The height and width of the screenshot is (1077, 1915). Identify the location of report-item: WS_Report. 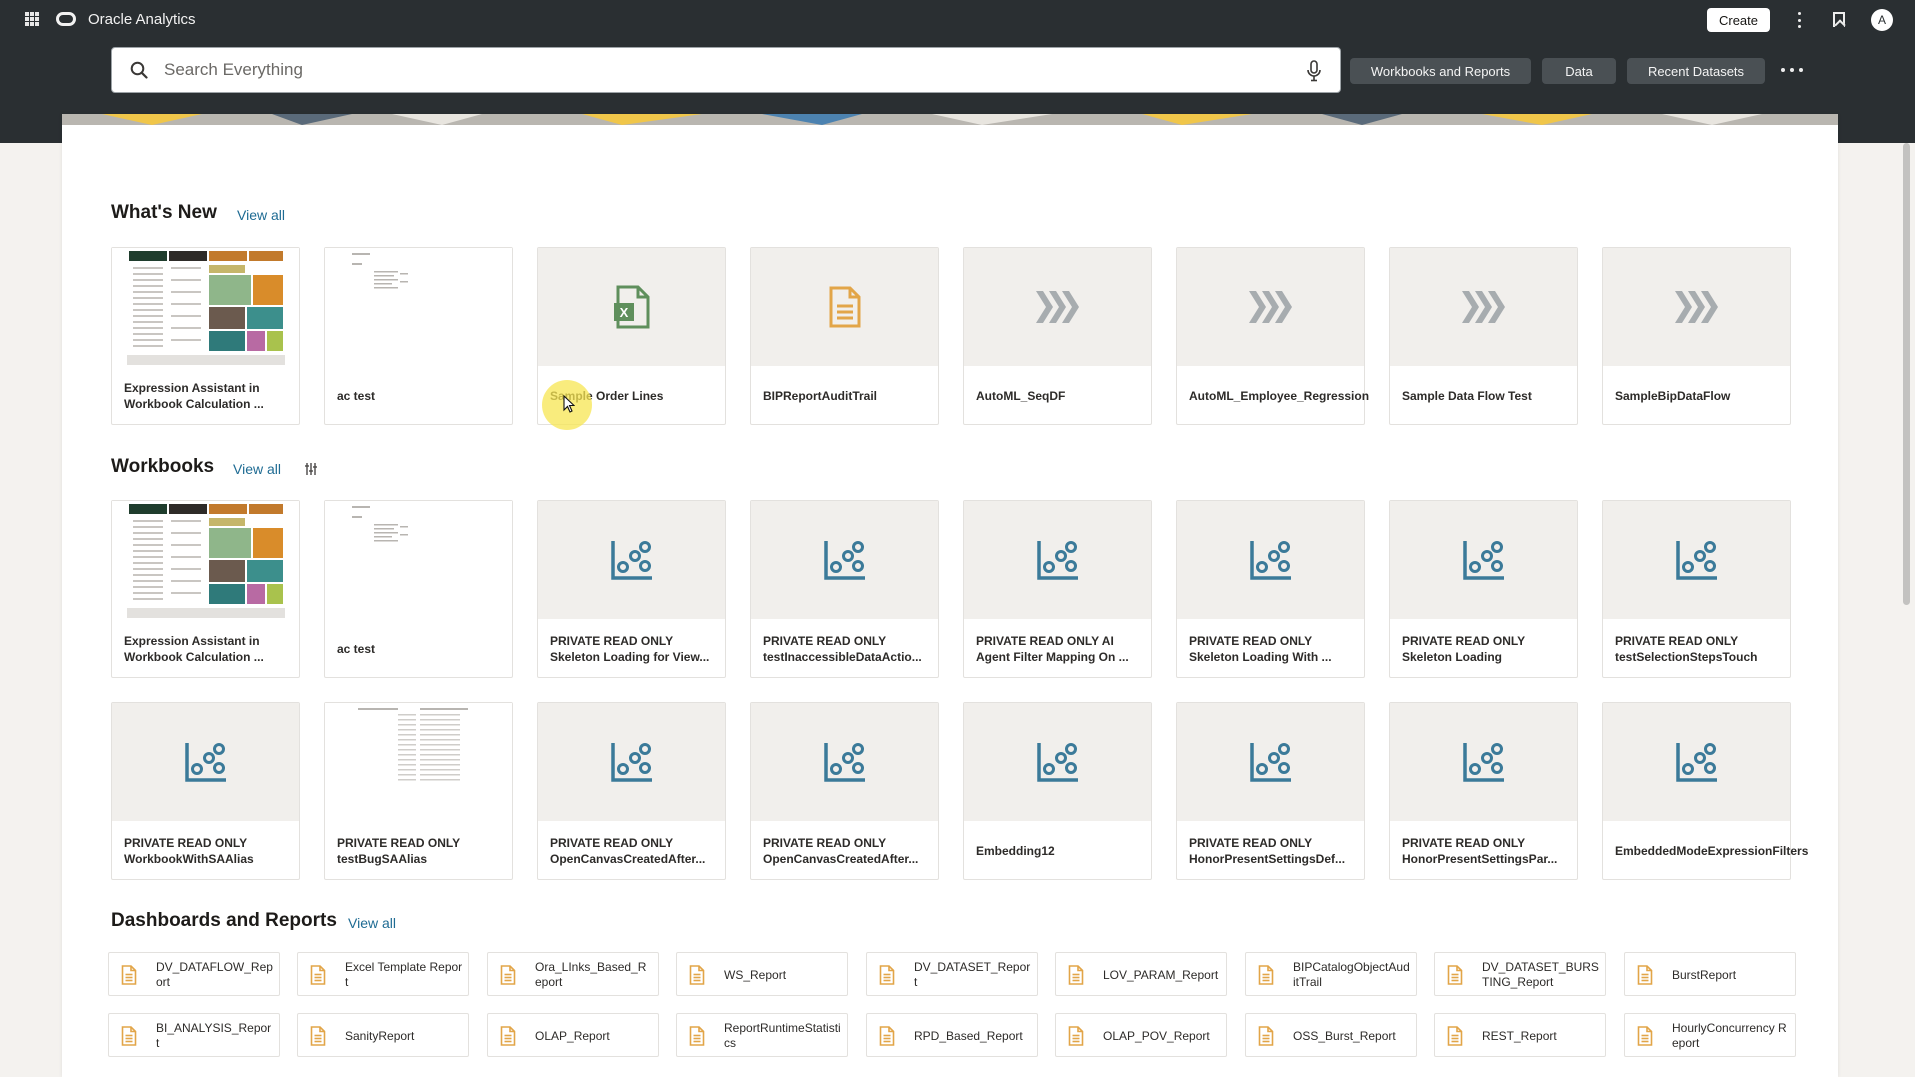
(762, 974).